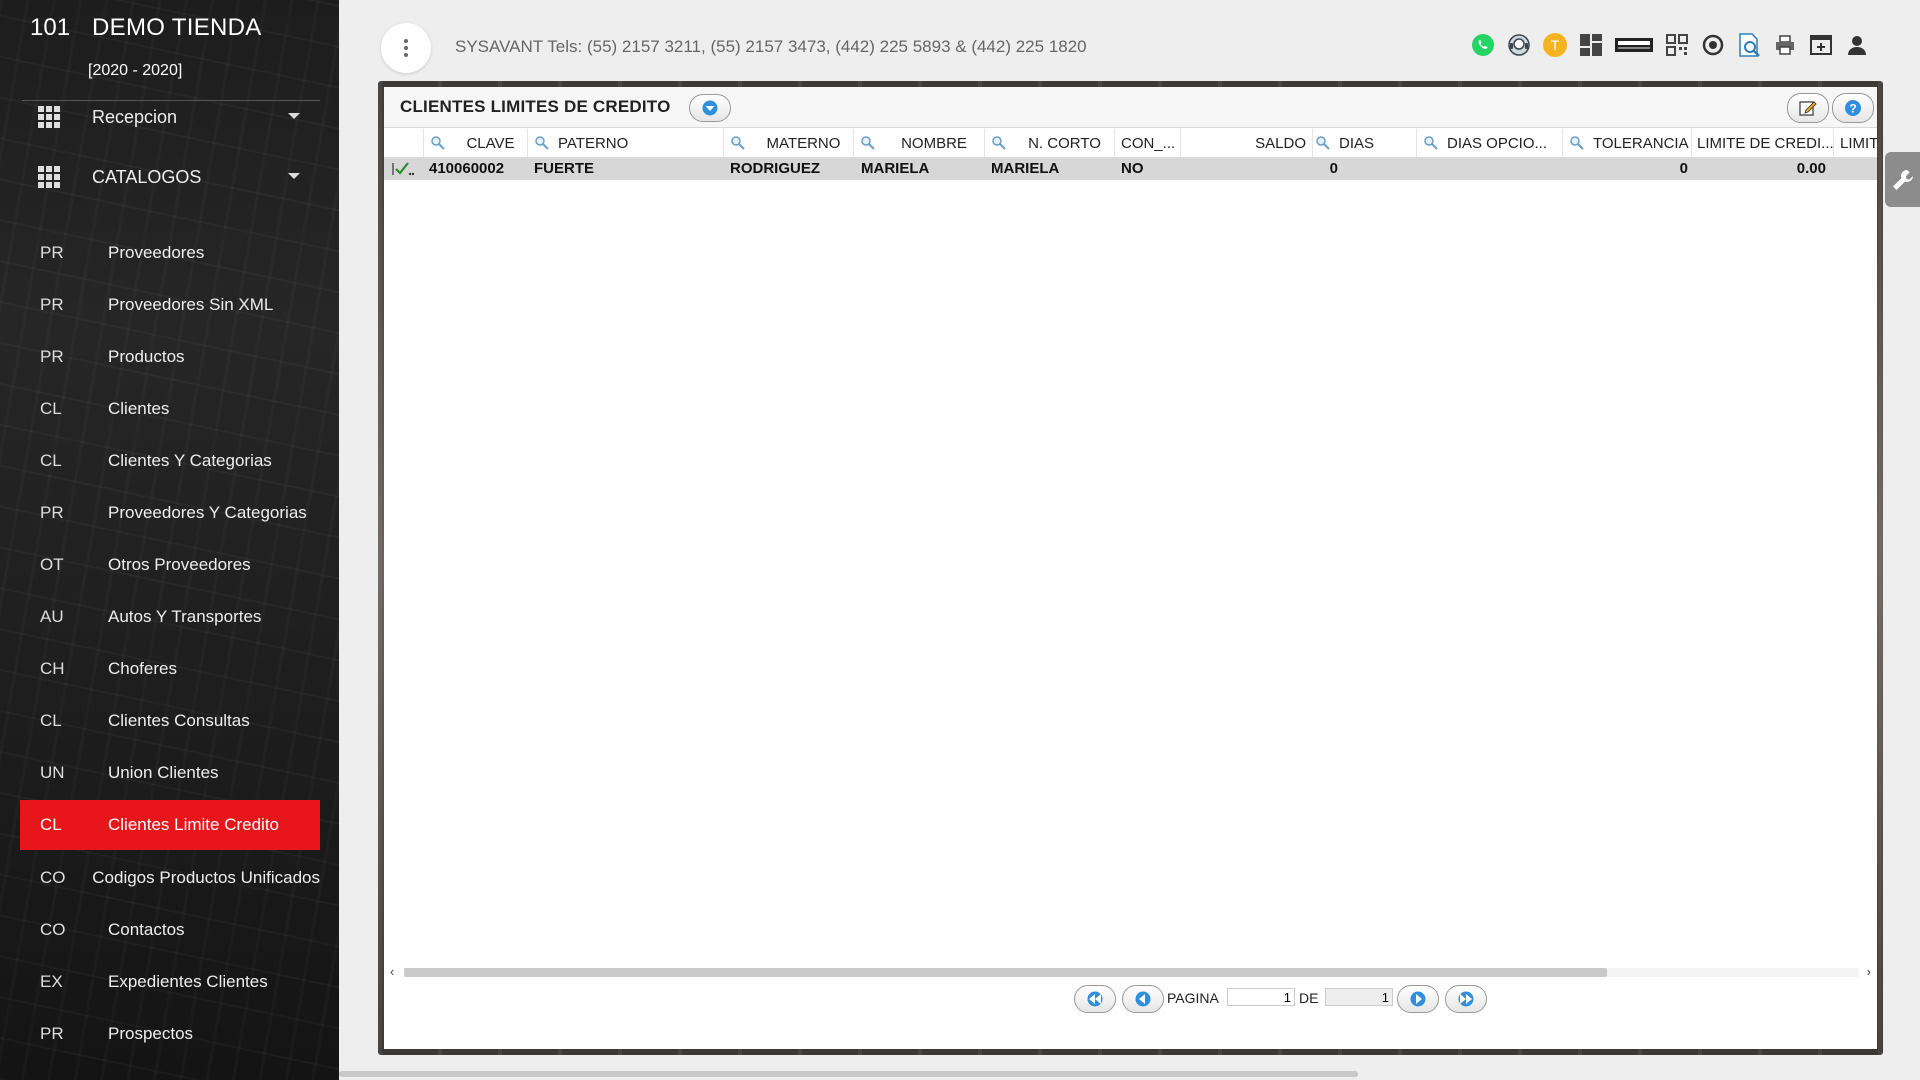 This screenshot has width=1920, height=1080. I want to click on sidebar-item-label: Clientes Consultas, so click(179, 720).